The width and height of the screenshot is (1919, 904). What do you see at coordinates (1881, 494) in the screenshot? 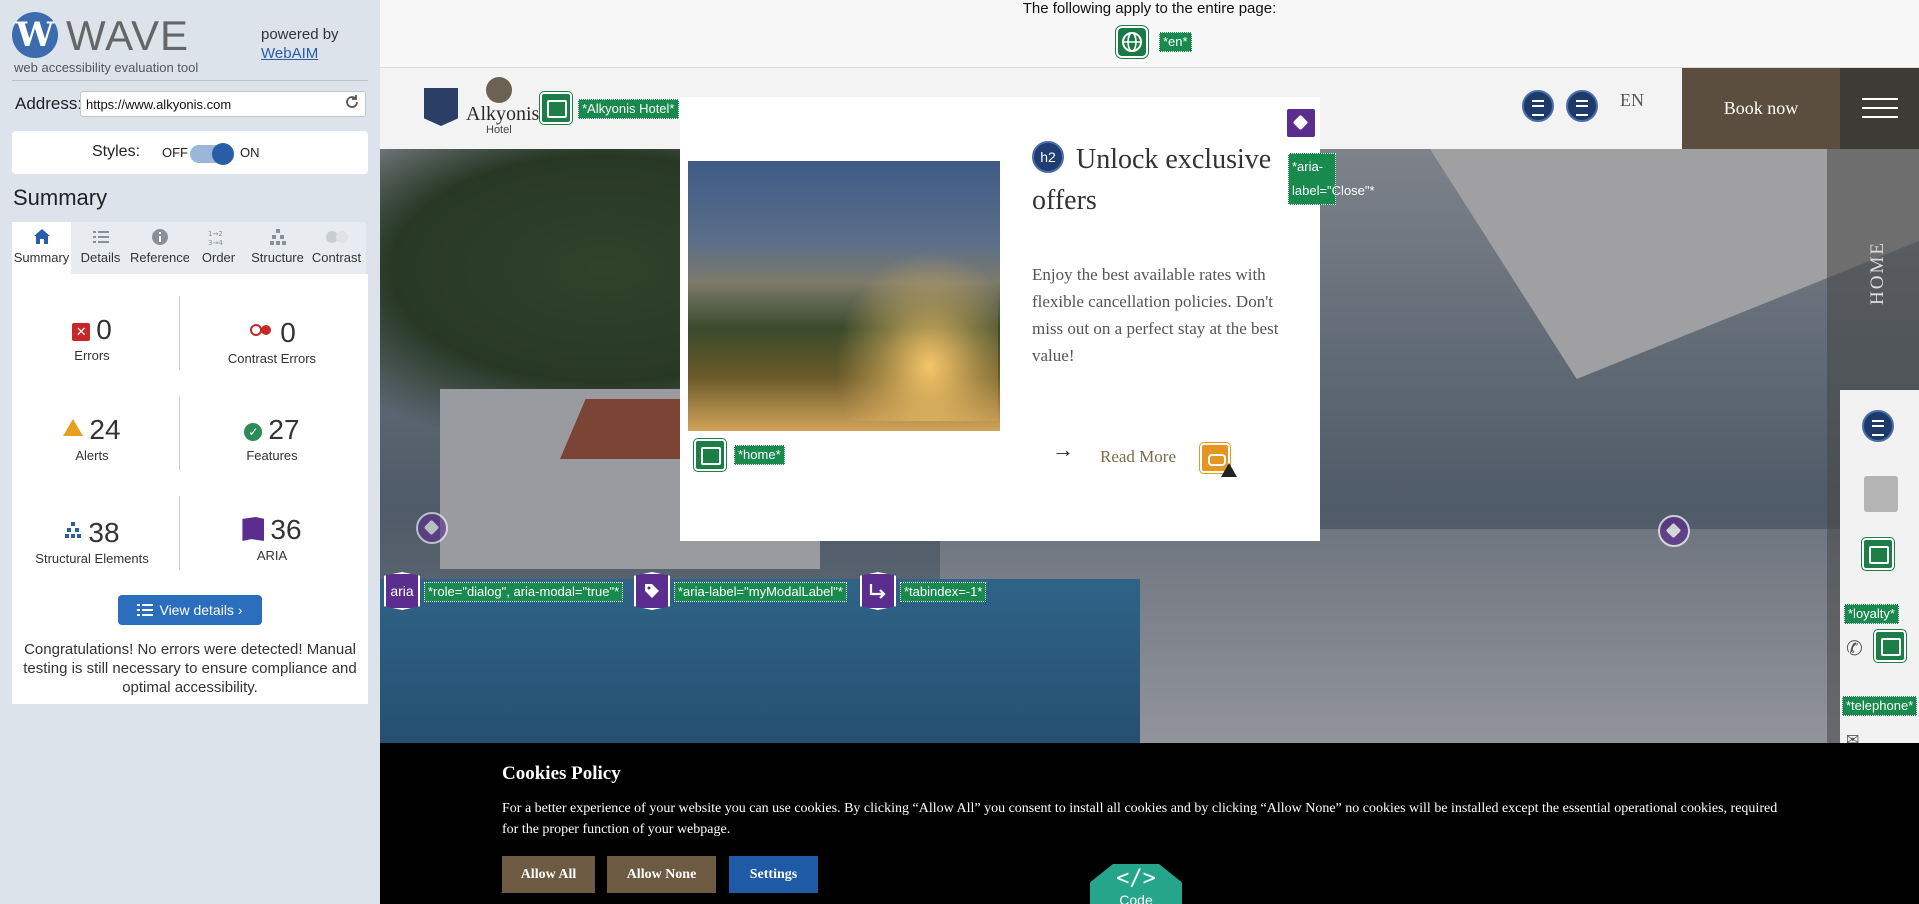
I see `loyalty-club-icon` at bounding box center [1881, 494].